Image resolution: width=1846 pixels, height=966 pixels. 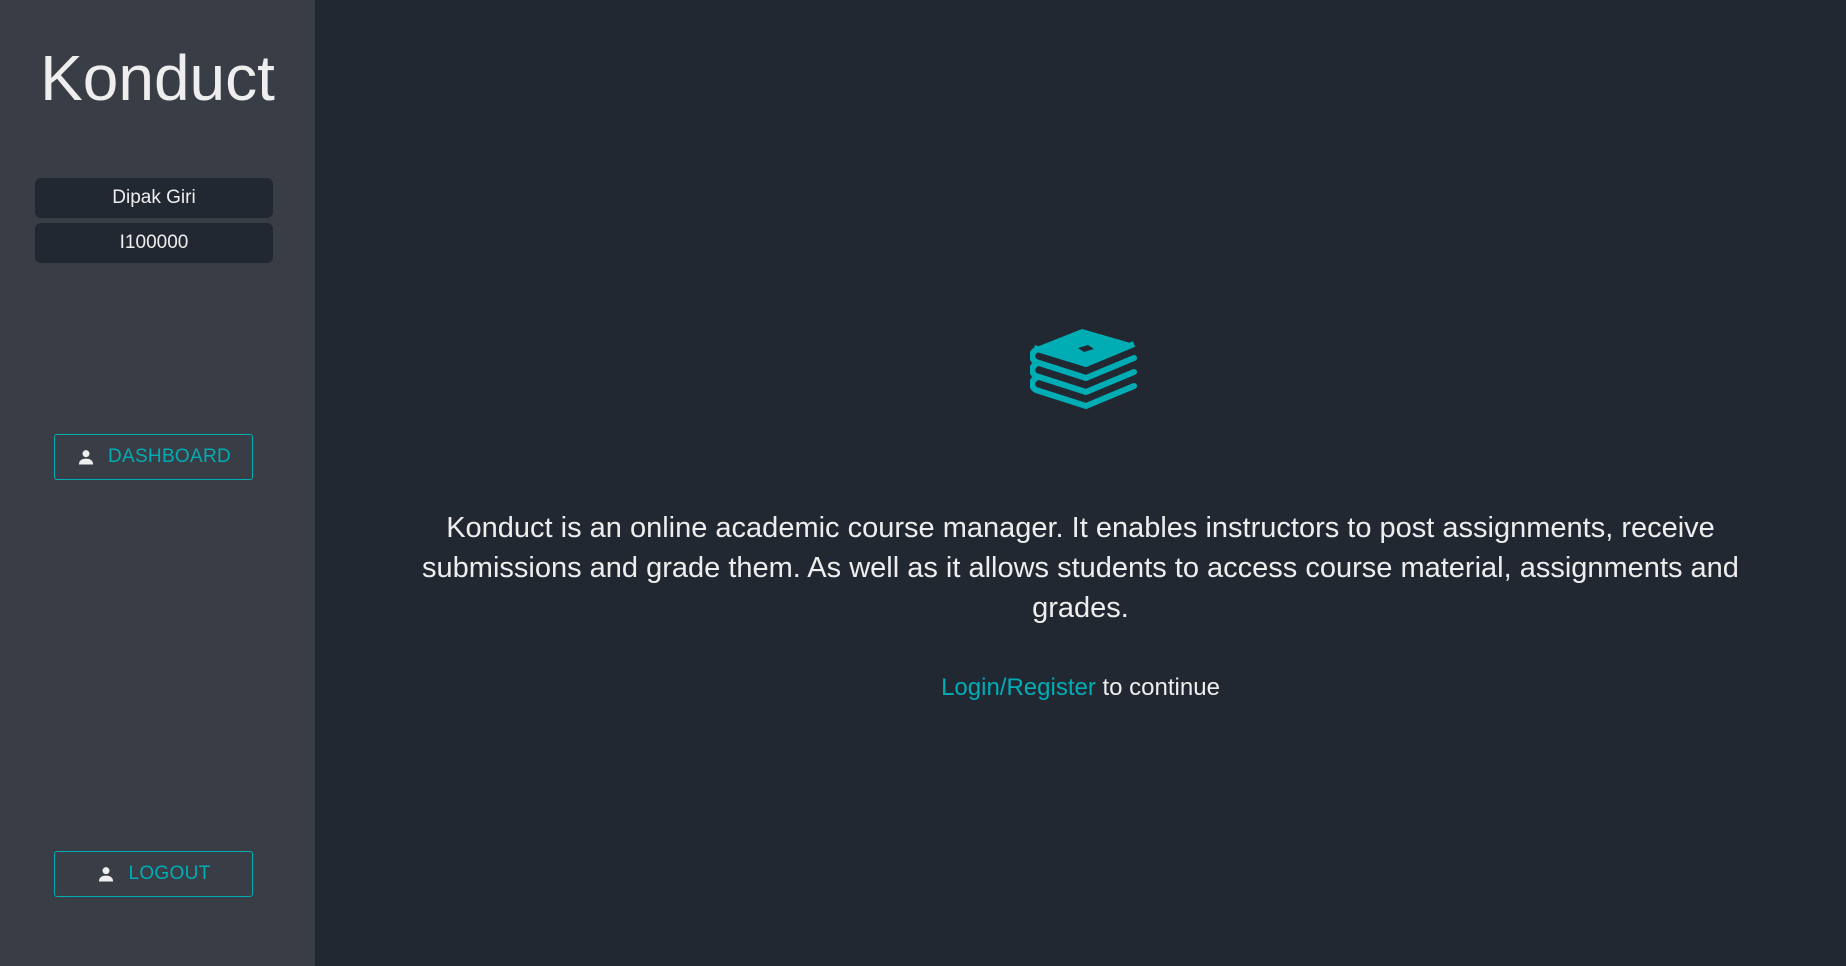 I want to click on dashboard-button-label: DASHBOARD, so click(x=169, y=456).